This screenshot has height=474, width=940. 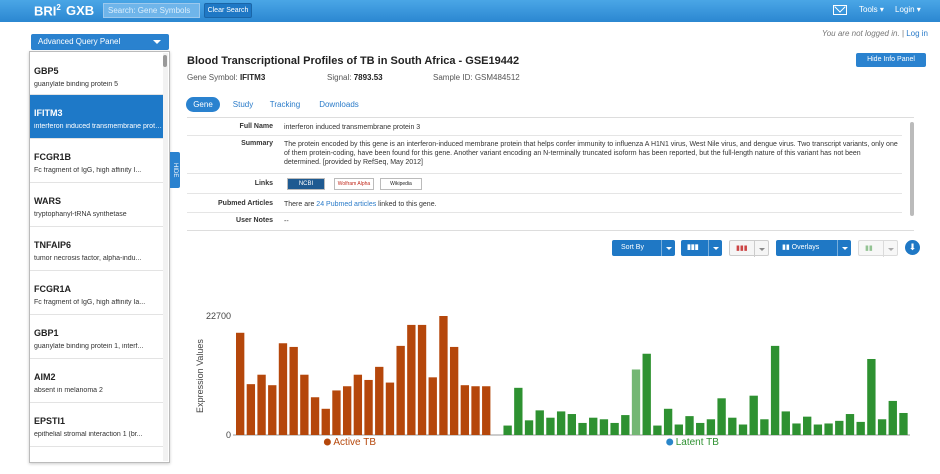 I want to click on y-axis-label: Expression Values, so click(x=200, y=376).